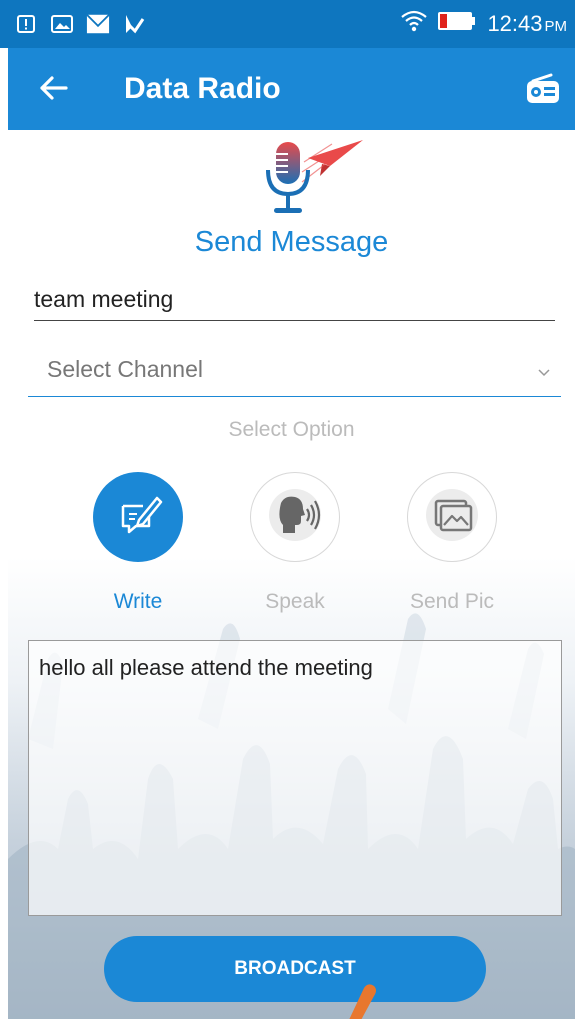  What do you see at coordinates (295, 969) in the screenshot?
I see `broadcast-button: BROADCAST` at bounding box center [295, 969].